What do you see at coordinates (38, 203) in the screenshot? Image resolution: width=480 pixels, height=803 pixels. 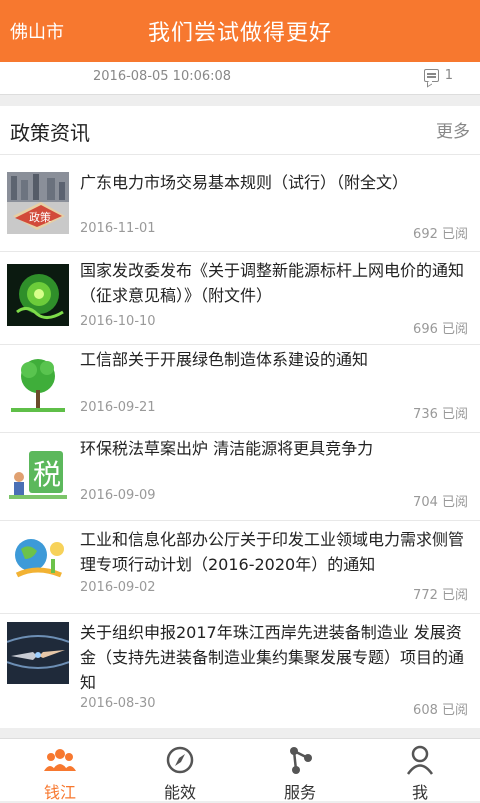 I see `policy-book-thumbnail: 政策` at bounding box center [38, 203].